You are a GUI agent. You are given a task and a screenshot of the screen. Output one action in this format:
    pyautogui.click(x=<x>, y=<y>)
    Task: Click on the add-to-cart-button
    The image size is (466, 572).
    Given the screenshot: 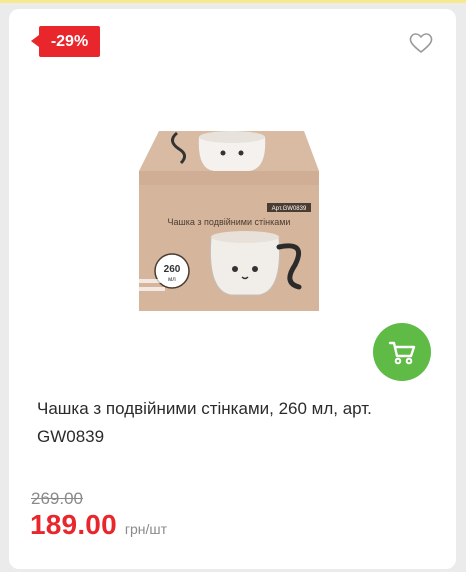 What is the action you would take?
    pyautogui.click(x=402, y=352)
    